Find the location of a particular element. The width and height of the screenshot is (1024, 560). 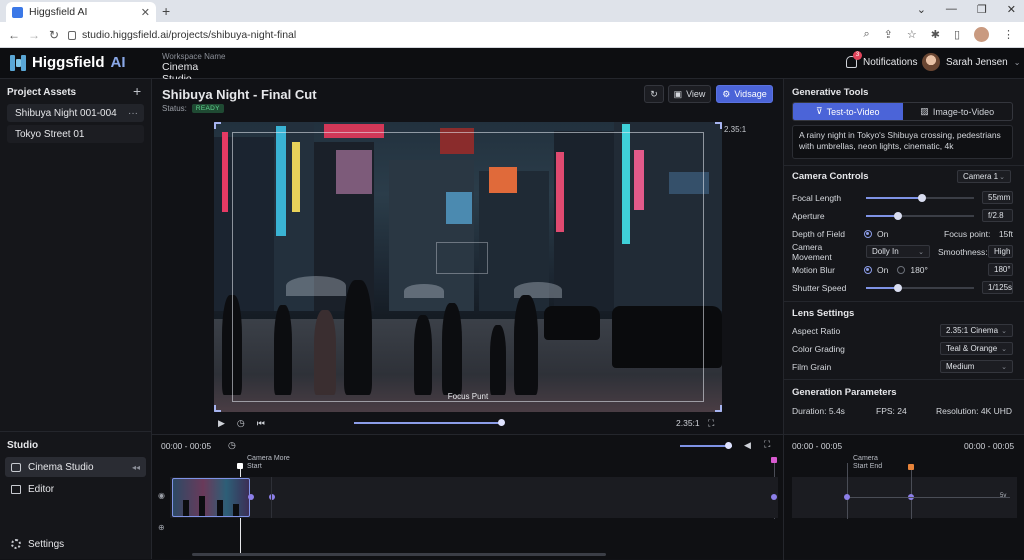

workspace-switcher: Workspace Name Cinema Studio ⌄ is located at coordinates (193, 68).